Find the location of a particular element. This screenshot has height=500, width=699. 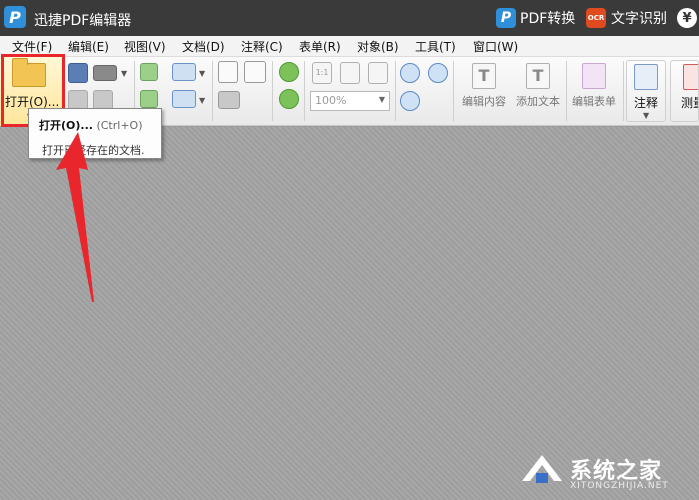

edit-content-label: 编辑内容 is located at coordinates (484, 101).